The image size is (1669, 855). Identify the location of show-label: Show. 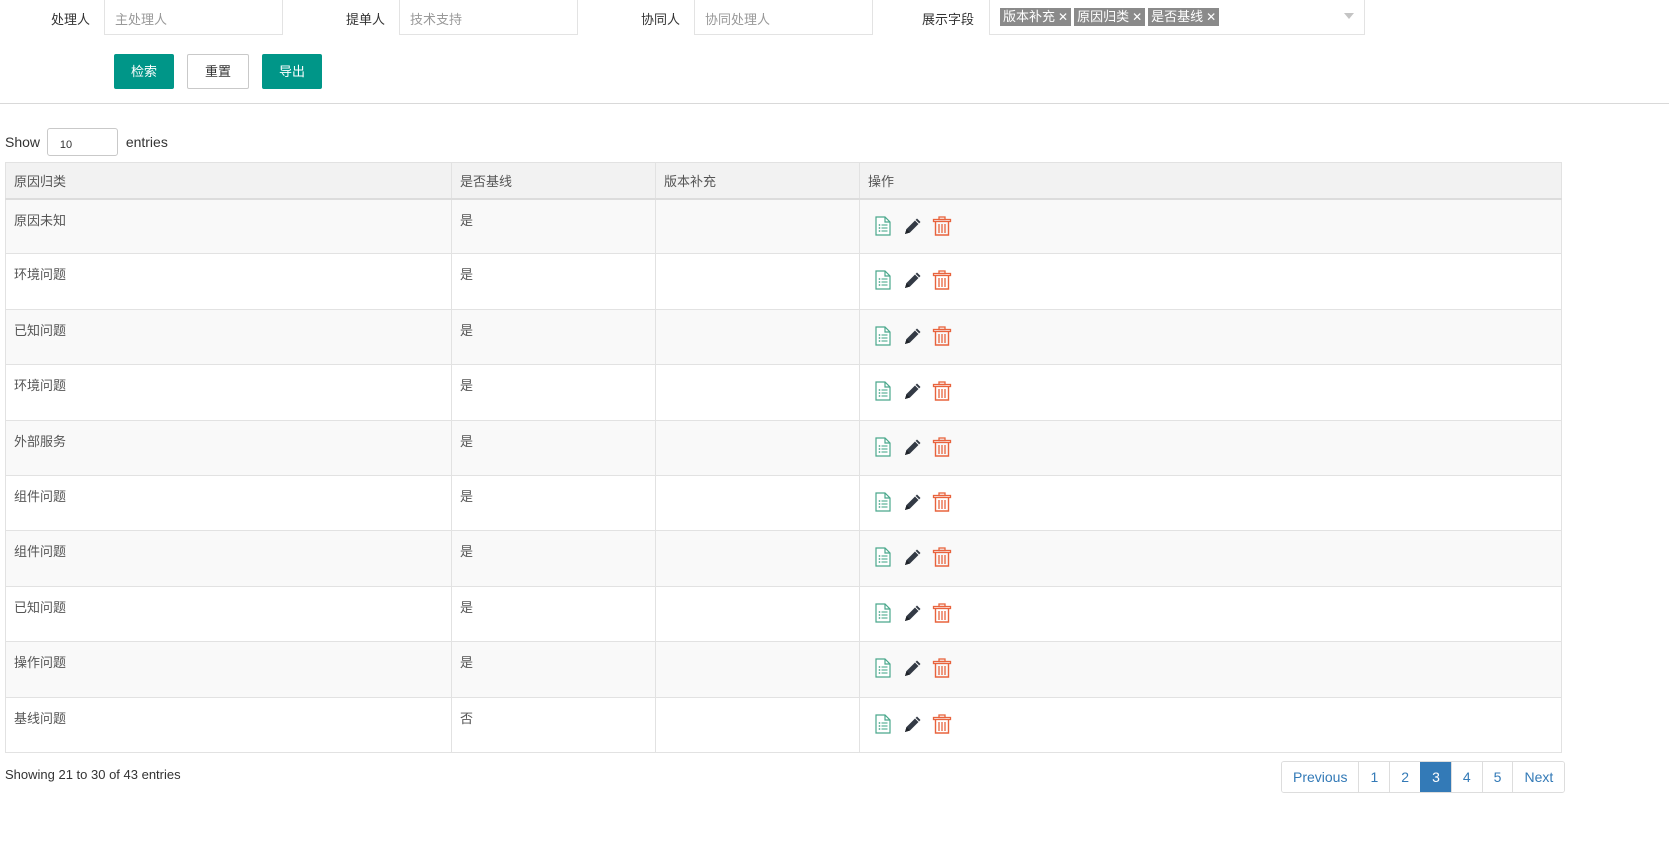
(23, 142).